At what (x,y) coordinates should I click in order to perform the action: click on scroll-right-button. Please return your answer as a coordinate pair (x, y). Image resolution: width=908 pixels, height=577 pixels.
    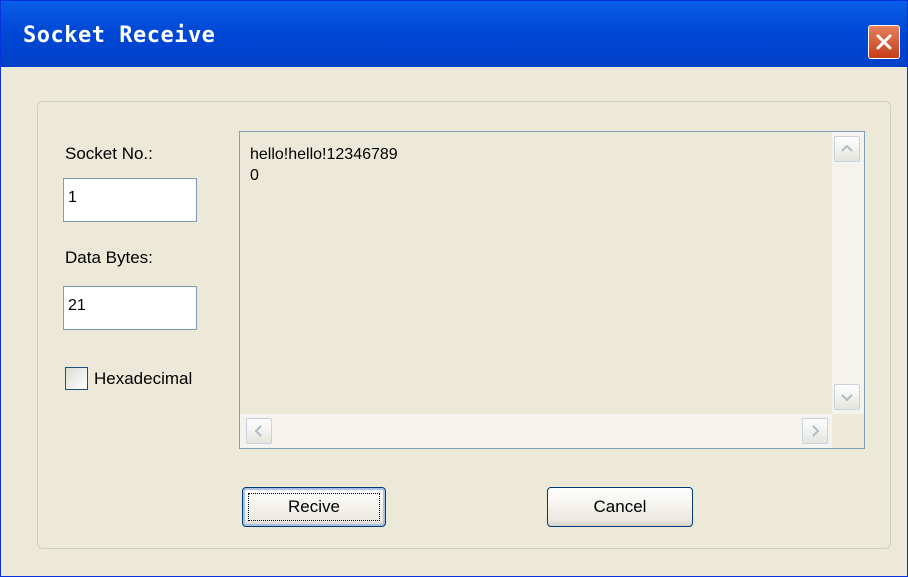
    Looking at the image, I should click on (815, 431).